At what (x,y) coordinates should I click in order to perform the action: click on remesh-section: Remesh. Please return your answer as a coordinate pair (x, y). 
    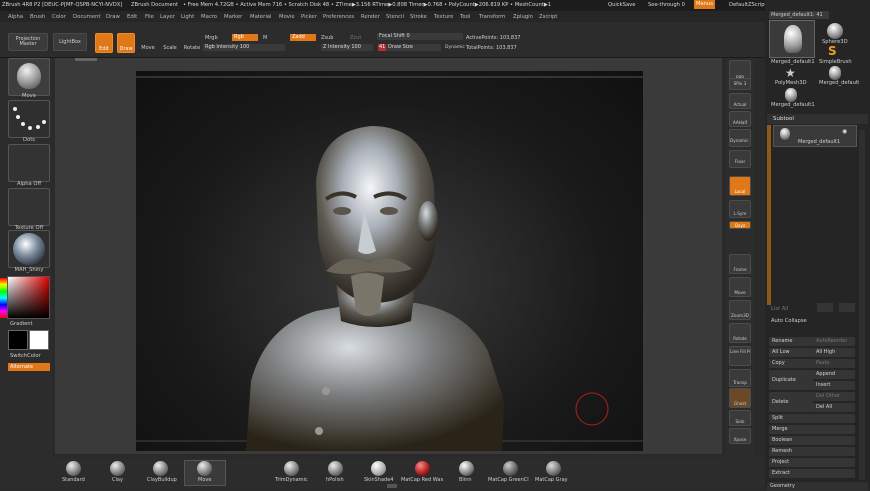
    Looking at the image, I should click on (812, 451).